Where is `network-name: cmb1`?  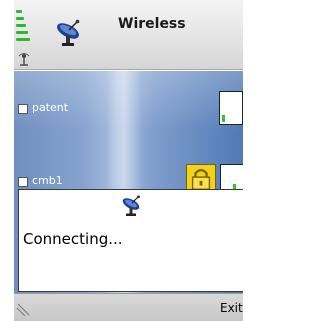
network-name: cmb1 is located at coordinates (47, 180).